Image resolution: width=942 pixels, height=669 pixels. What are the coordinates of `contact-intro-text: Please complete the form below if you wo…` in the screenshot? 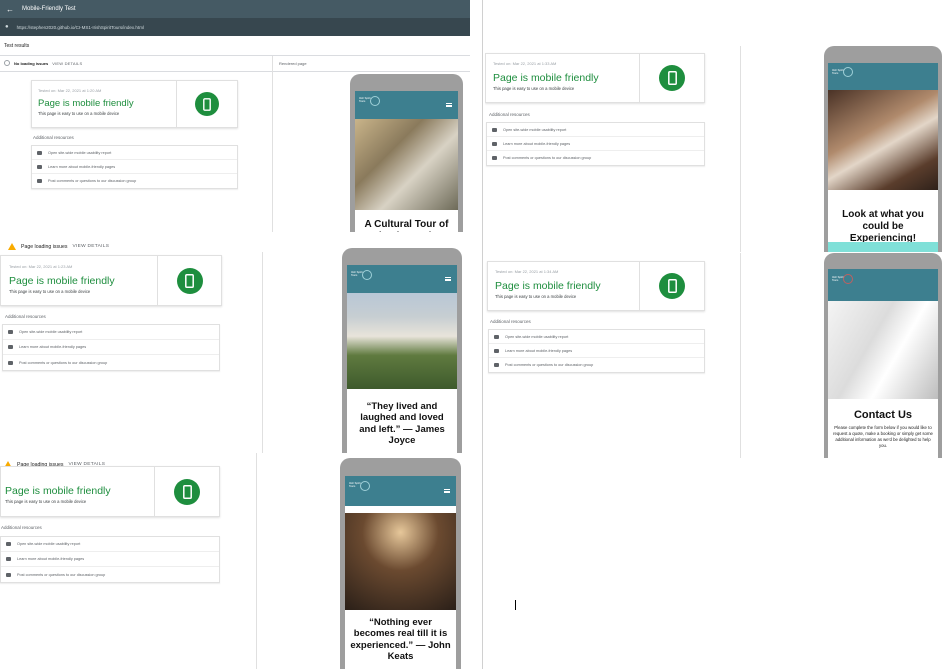 It's located at (883, 437).